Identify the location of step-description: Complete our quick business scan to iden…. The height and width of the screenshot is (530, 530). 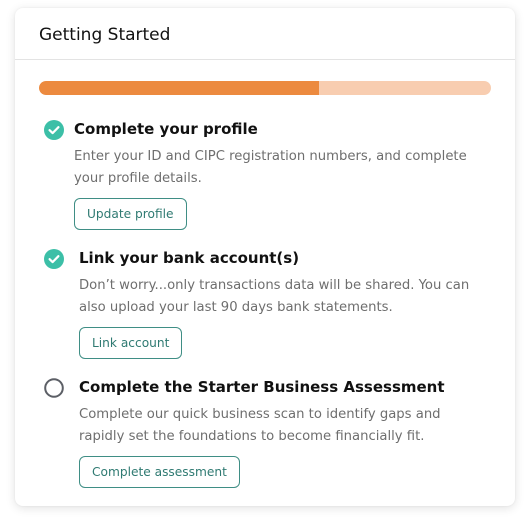
(260, 425).